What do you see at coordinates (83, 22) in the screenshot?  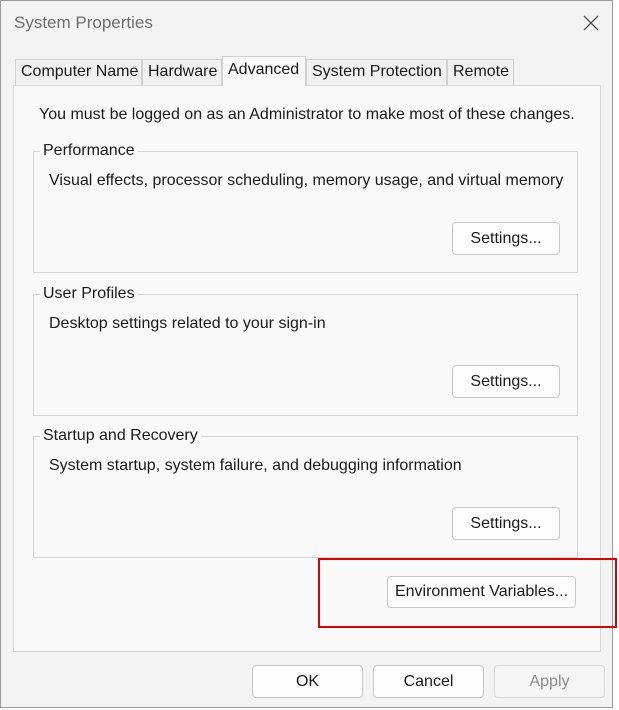 I see `window-title: System Properties` at bounding box center [83, 22].